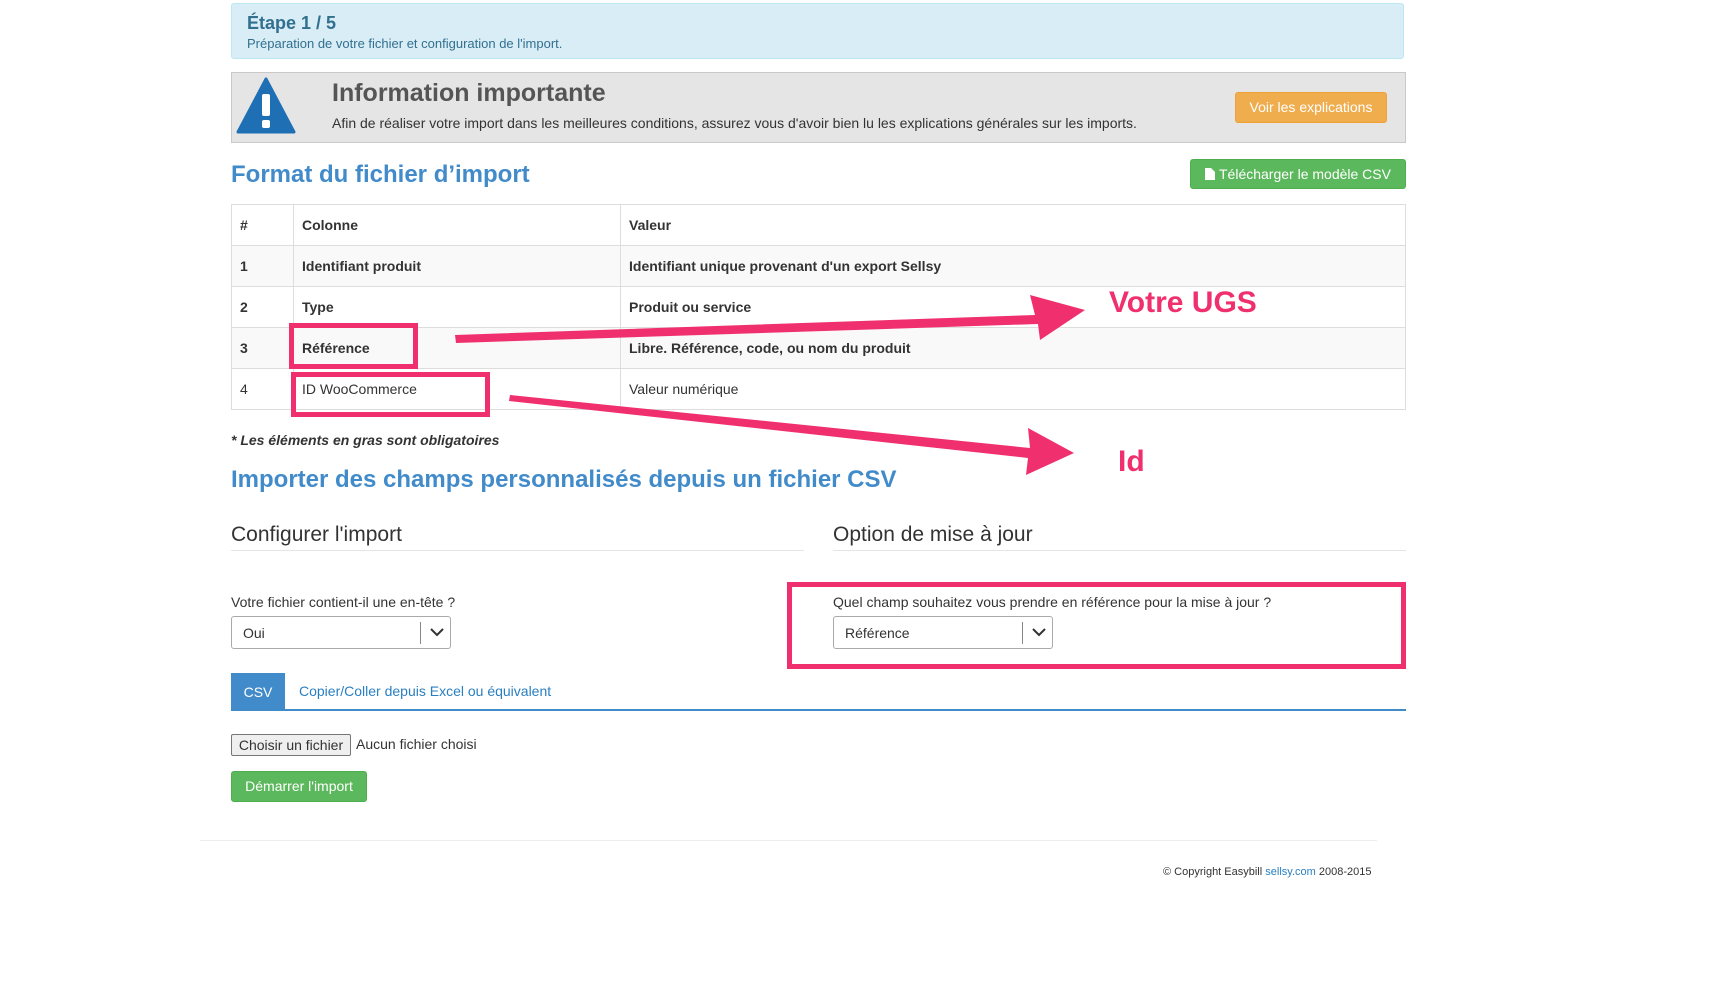 The image size is (1736, 990). Describe the element at coordinates (1183, 302) in the screenshot. I see `annotation-votre-ugs: Votre UGS` at that location.